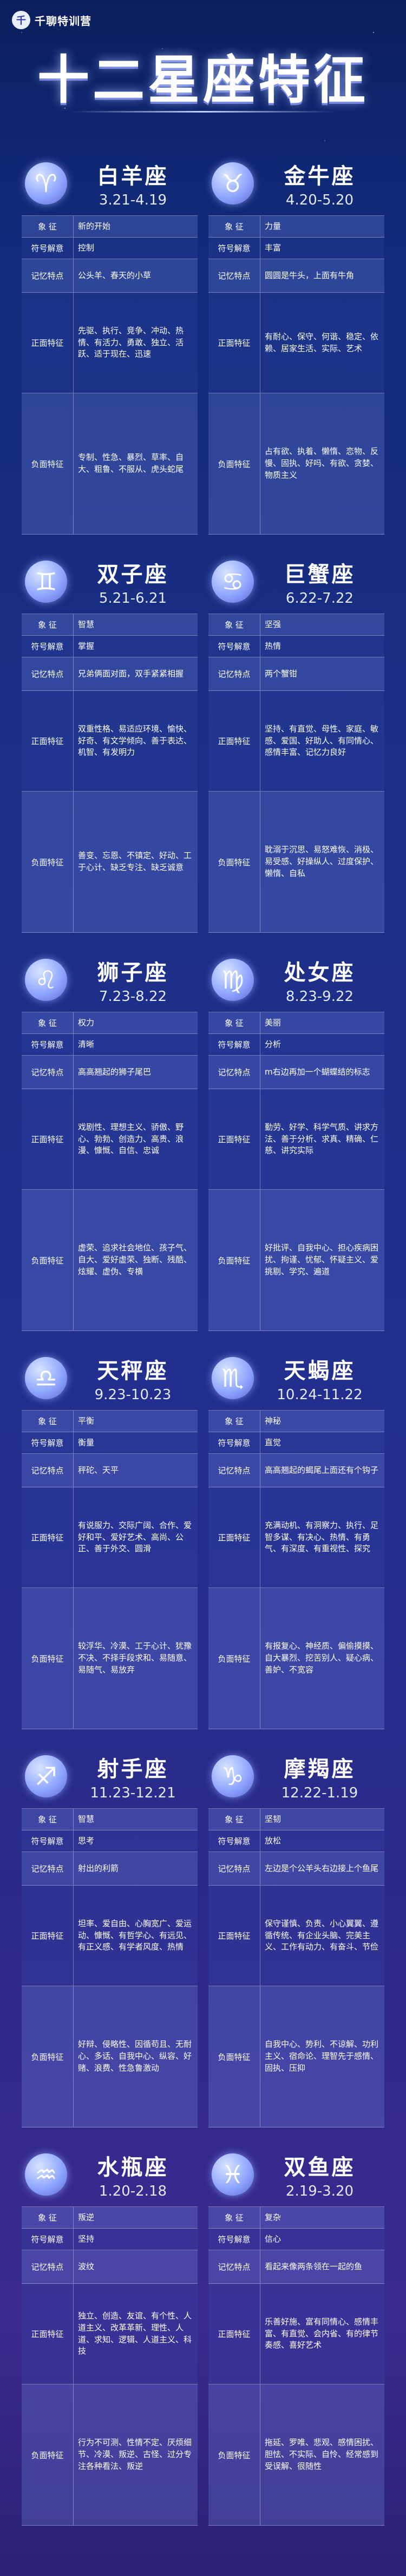 The image size is (406, 2576). What do you see at coordinates (115, 275) in the screenshot?
I see `row-value-mnemonic: 公头羊、春天的小草` at bounding box center [115, 275].